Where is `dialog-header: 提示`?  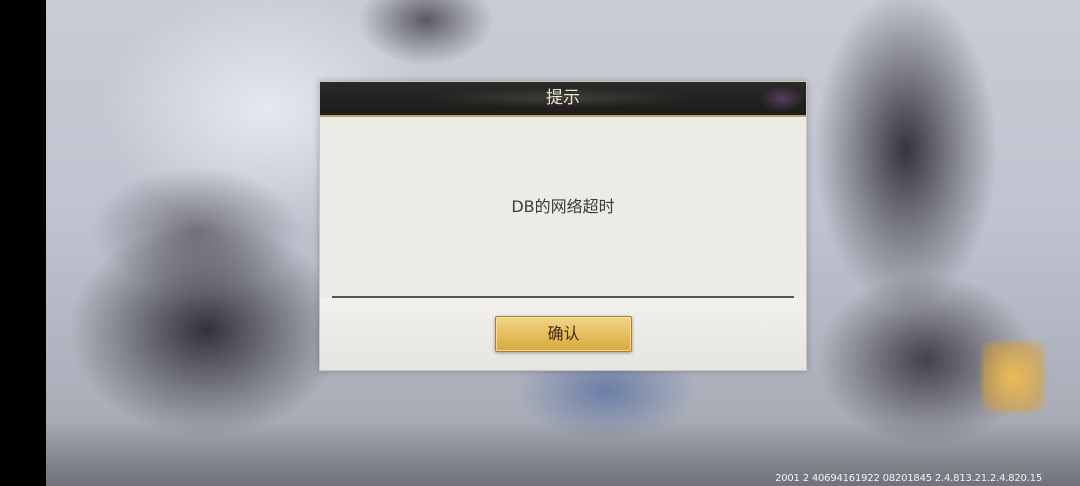
dialog-header: 提示 is located at coordinates (563, 99).